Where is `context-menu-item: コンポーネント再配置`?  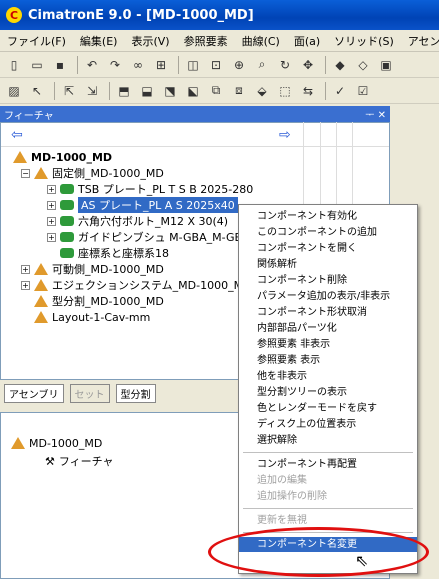
context-menu-item: コンポーネント再配置 is located at coordinates (328, 464).